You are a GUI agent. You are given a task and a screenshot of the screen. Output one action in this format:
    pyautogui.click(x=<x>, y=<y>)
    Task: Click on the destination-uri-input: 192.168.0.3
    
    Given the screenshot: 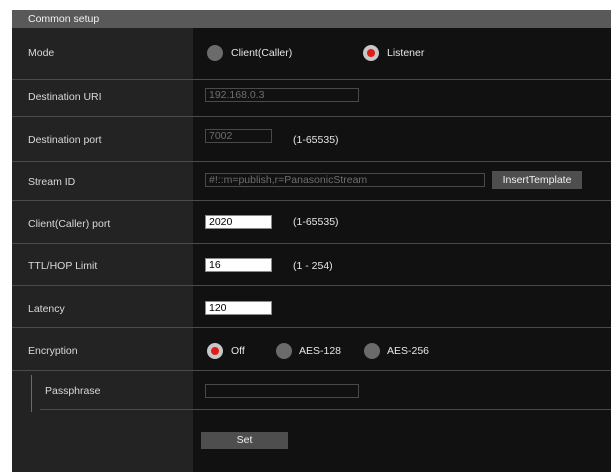 What is the action you would take?
    pyautogui.click(x=282, y=95)
    